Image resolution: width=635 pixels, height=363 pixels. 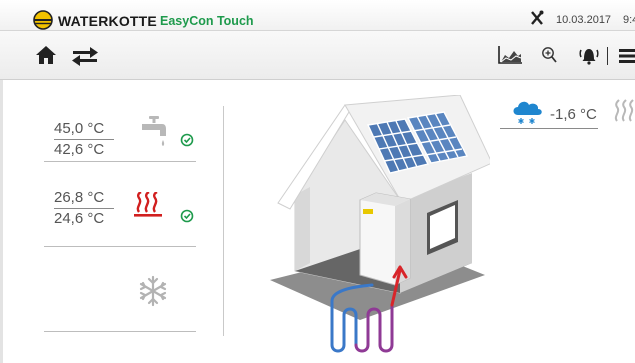 I want to click on alarm-bell-icon, so click(x=589, y=55).